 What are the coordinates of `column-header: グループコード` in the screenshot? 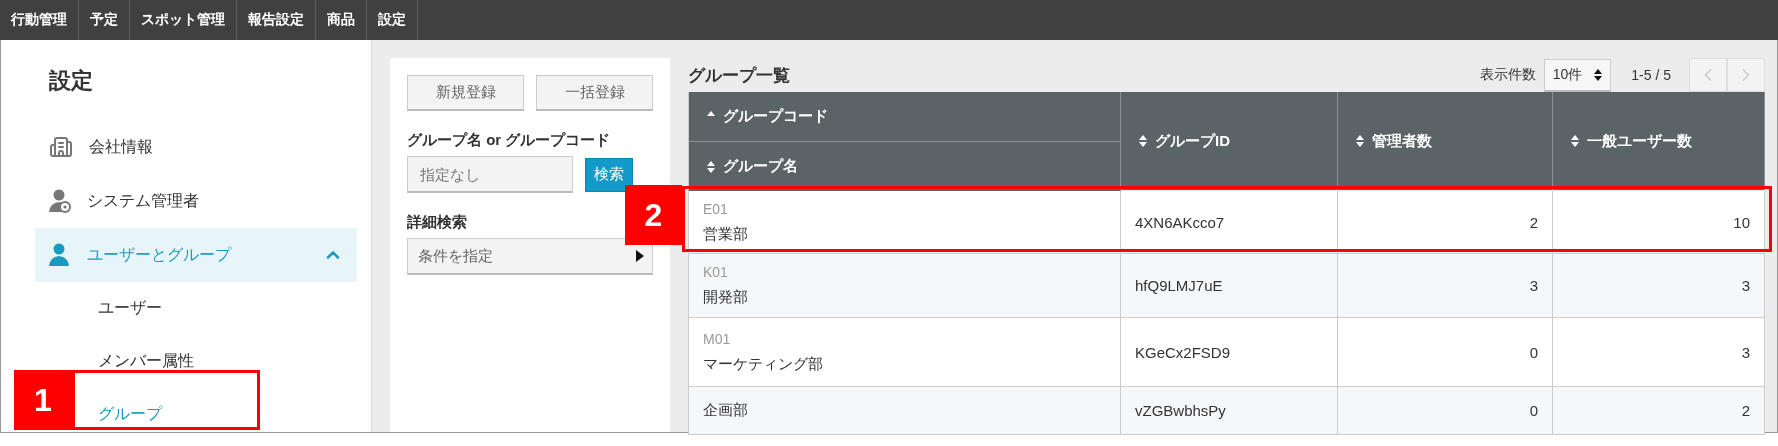 It's located at (905, 117).